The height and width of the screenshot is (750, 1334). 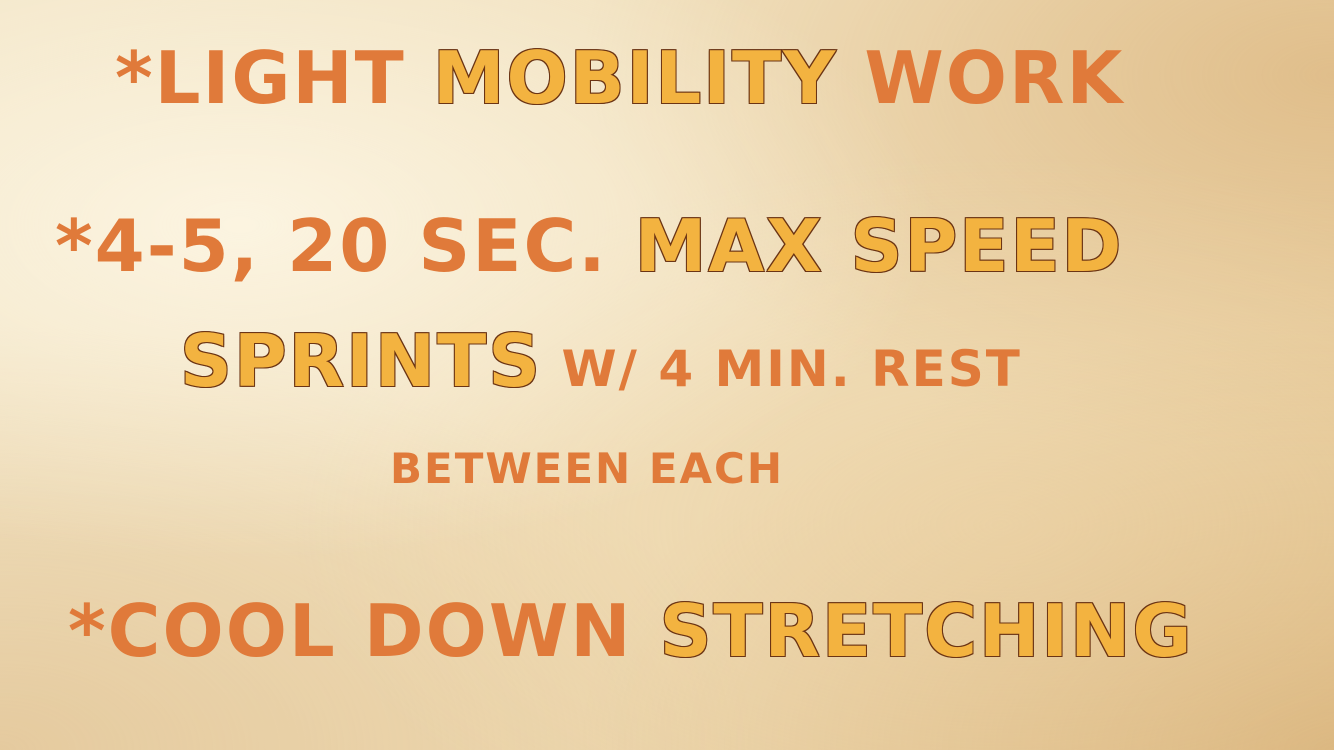 I want to click on line-light-mobility-work: *Light Mobility Work, so click(x=667, y=78).